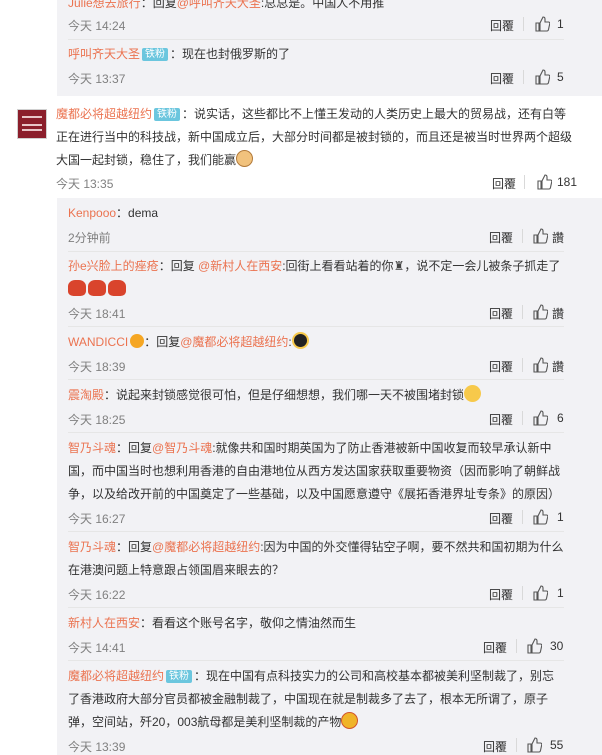 The image size is (602, 755). I want to click on username-link: 震淘殿, so click(86, 395).